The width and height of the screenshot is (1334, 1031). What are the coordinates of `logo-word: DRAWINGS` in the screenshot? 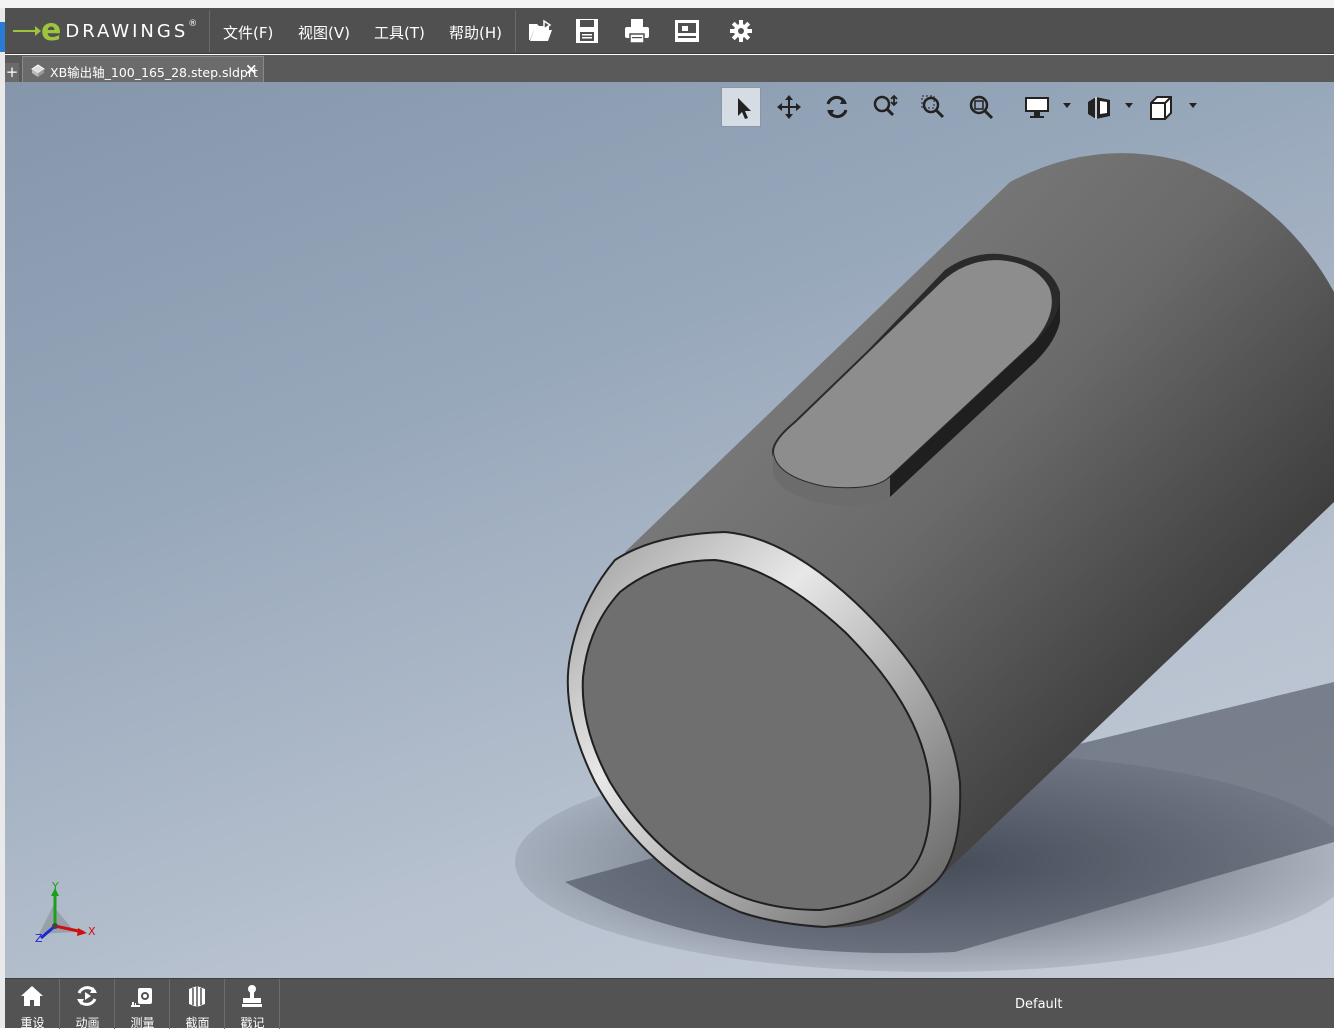 It's located at (127, 31).